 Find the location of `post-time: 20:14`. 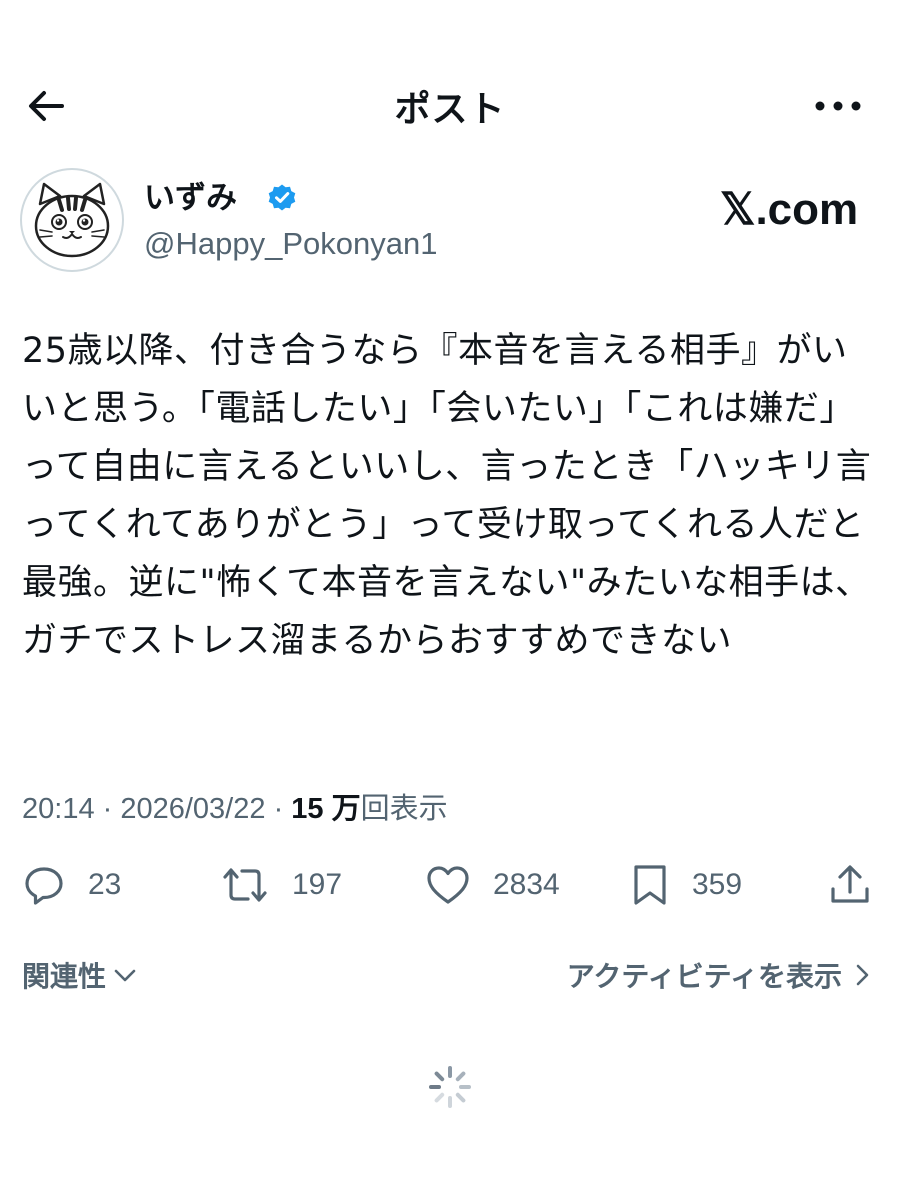

post-time: 20:14 is located at coordinates (58, 809).